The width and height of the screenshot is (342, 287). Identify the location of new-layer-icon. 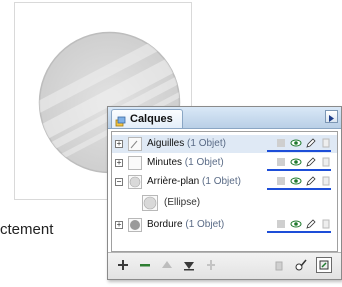
(324, 265).